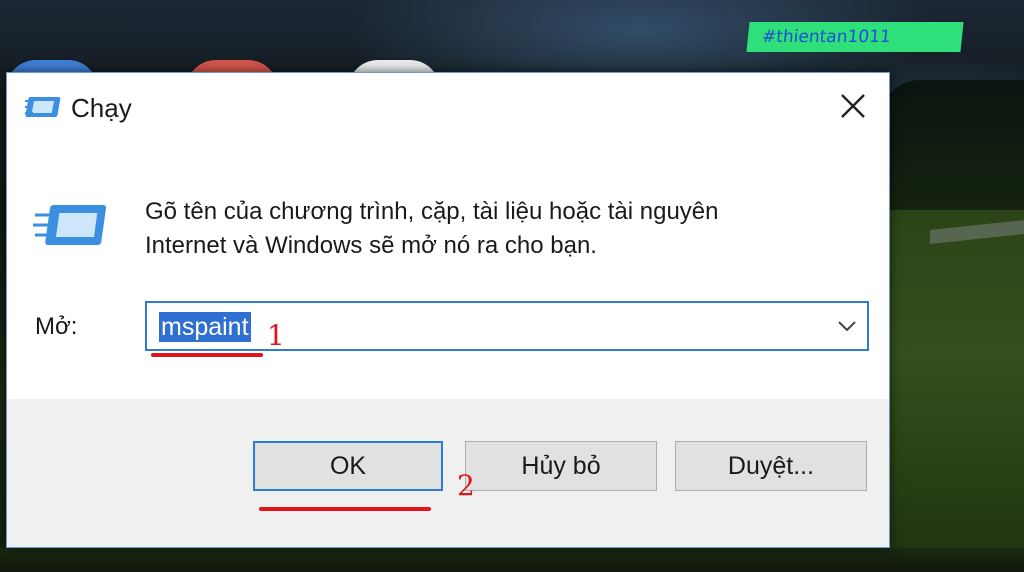  Describe the element at coordinates (952, 391) in the screenshot. I see `background-meadow` at that location.